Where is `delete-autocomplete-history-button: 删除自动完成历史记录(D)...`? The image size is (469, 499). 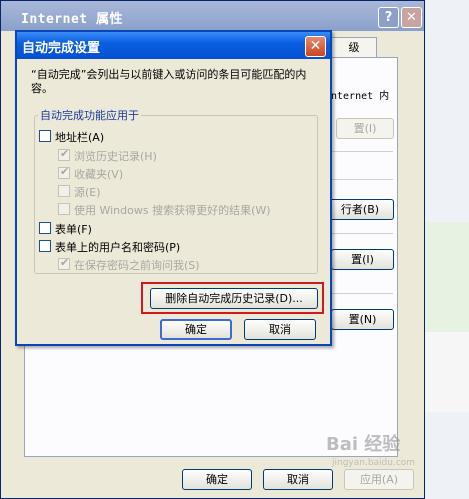
delete-autocomplete-history-button: 删除自动完成历史记录(D)... is located at coordinates (234, 298).